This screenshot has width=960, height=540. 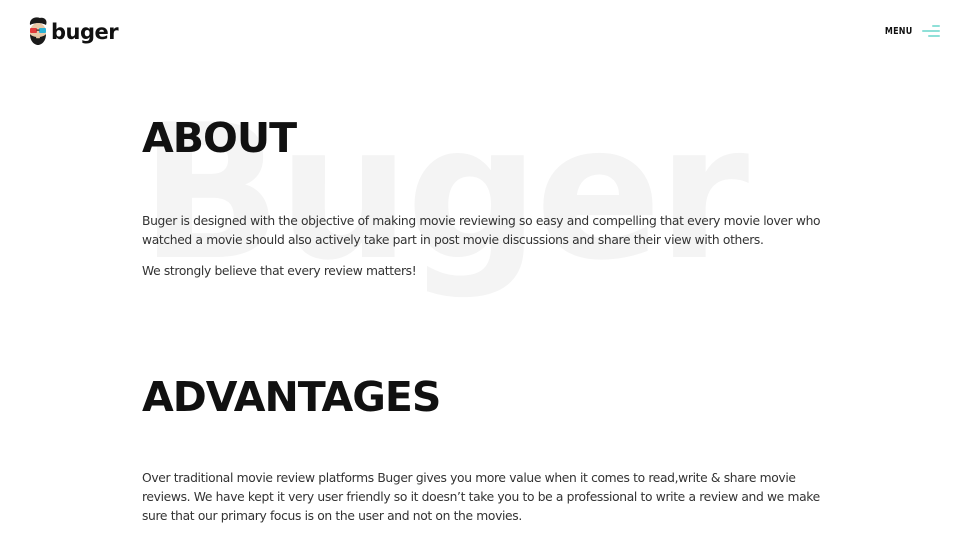 I want to click on hipster-face-icon, so click(x=38, y=31).